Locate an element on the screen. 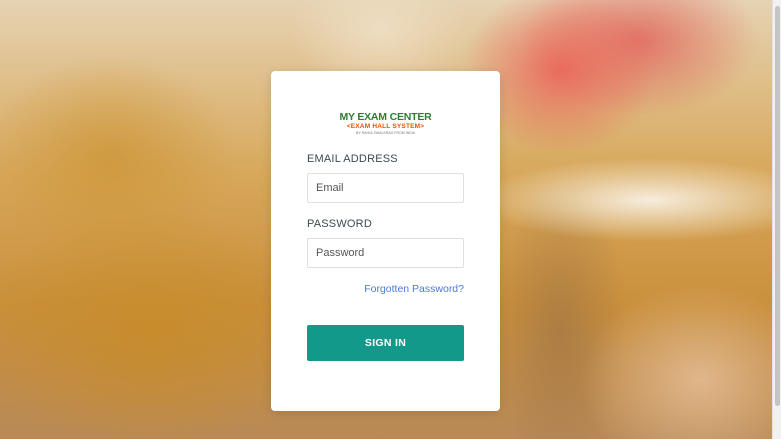 The image size is (781, 439). logo-title: MY EXAM CENTER is located at coordinates (385, 117).